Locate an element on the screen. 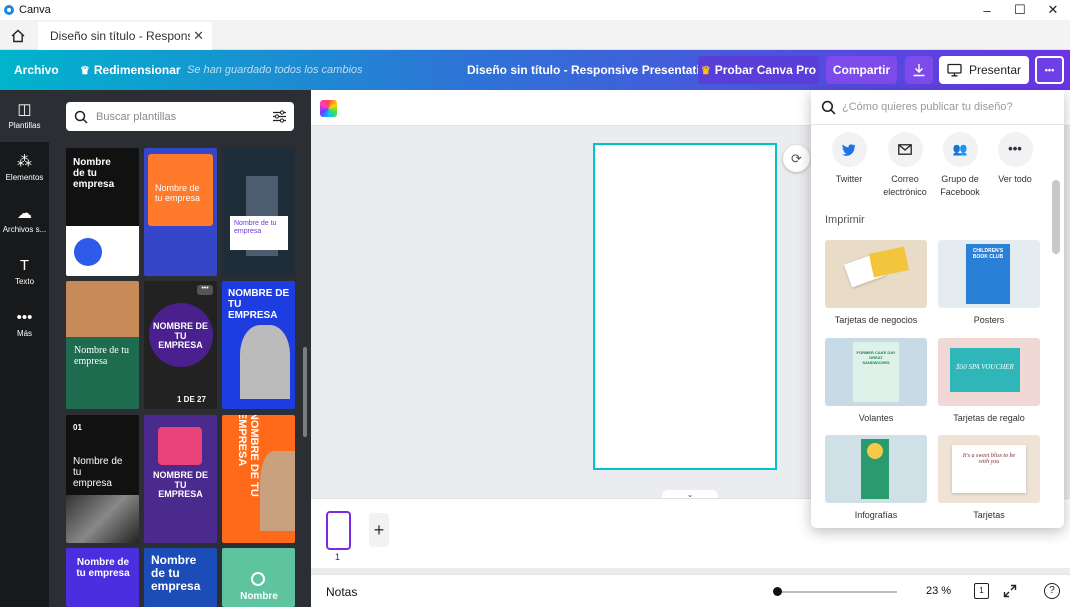  document-tab: Diseño sin título - Responsive ✕ is located at coordinates (125, 36).